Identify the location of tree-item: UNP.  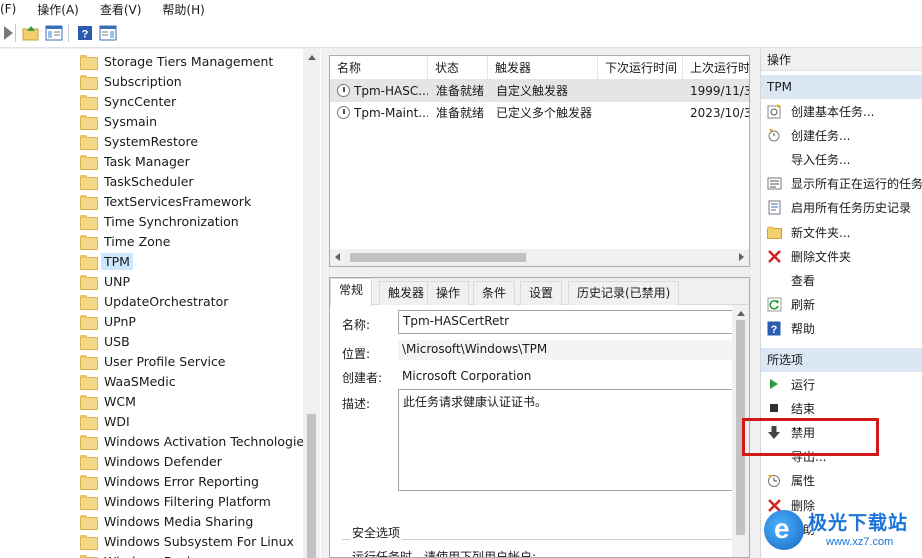
(105, 281).